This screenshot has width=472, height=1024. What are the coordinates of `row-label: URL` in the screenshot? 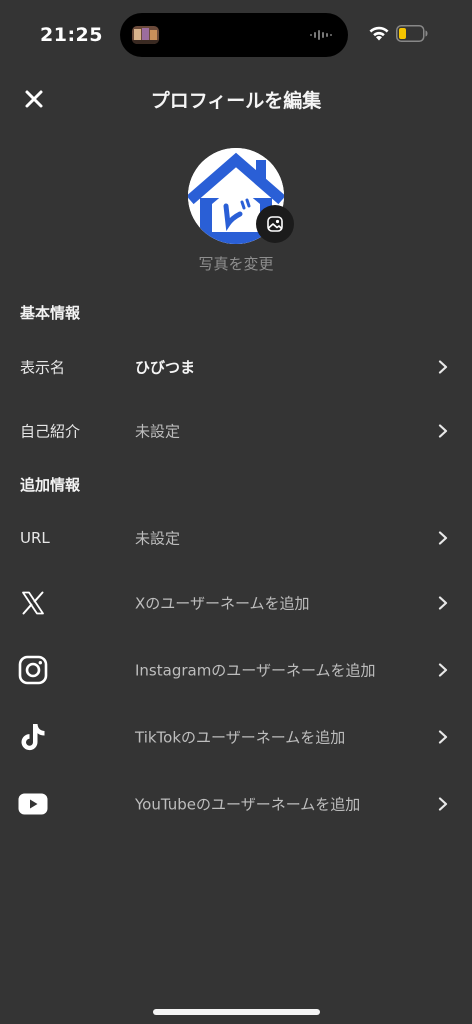 It's located at (35, 538).